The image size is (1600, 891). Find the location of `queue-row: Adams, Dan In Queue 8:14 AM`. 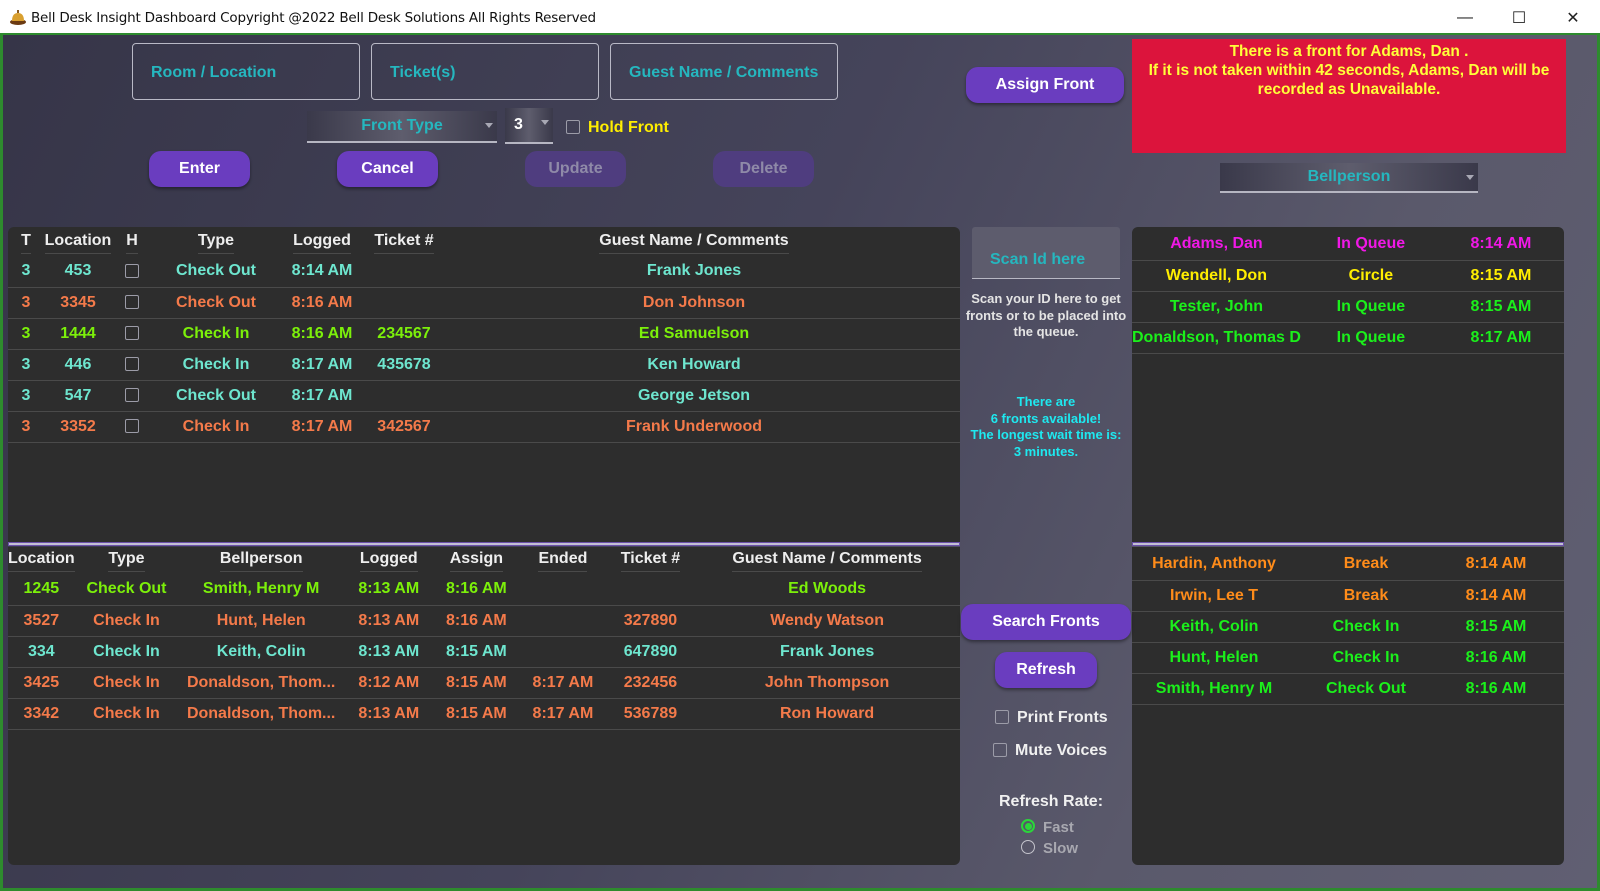

queue-row: Adams, Dan In Queue 8:14 AM is located at coordinates (1348, 245).